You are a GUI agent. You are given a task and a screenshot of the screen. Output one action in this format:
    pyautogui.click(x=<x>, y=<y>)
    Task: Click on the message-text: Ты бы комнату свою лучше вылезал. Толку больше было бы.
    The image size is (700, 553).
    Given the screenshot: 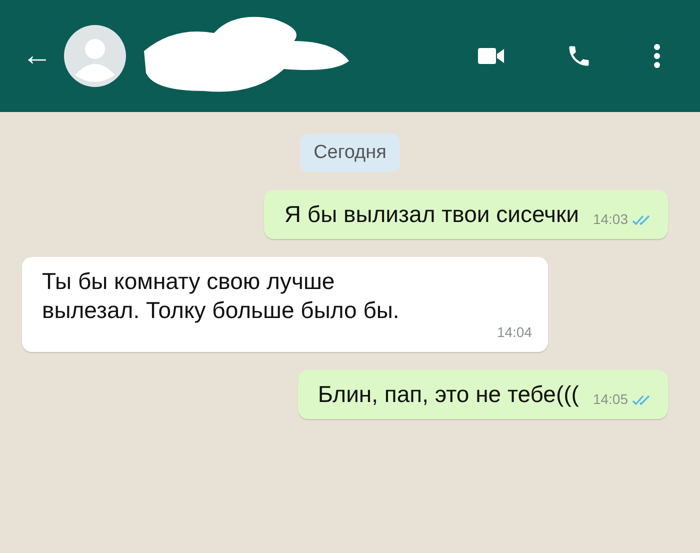 What is the action you would take?
    pyautogui.click(x=221, y=295)
    